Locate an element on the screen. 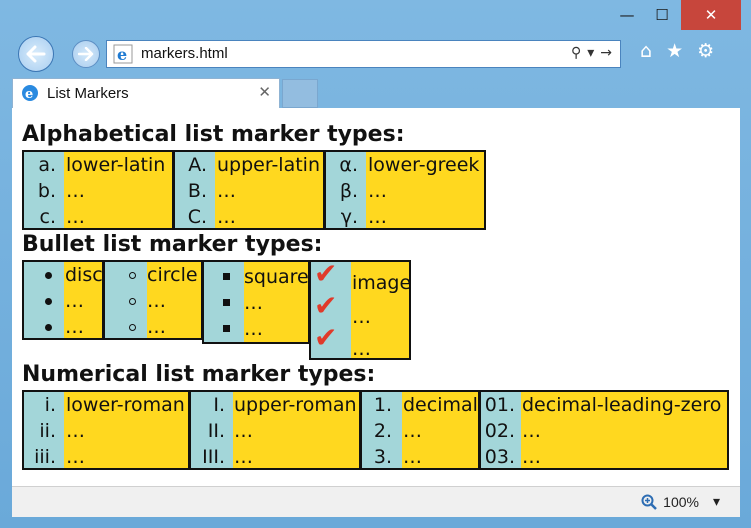  list-marker: i. is located at coordinates (50, 405).